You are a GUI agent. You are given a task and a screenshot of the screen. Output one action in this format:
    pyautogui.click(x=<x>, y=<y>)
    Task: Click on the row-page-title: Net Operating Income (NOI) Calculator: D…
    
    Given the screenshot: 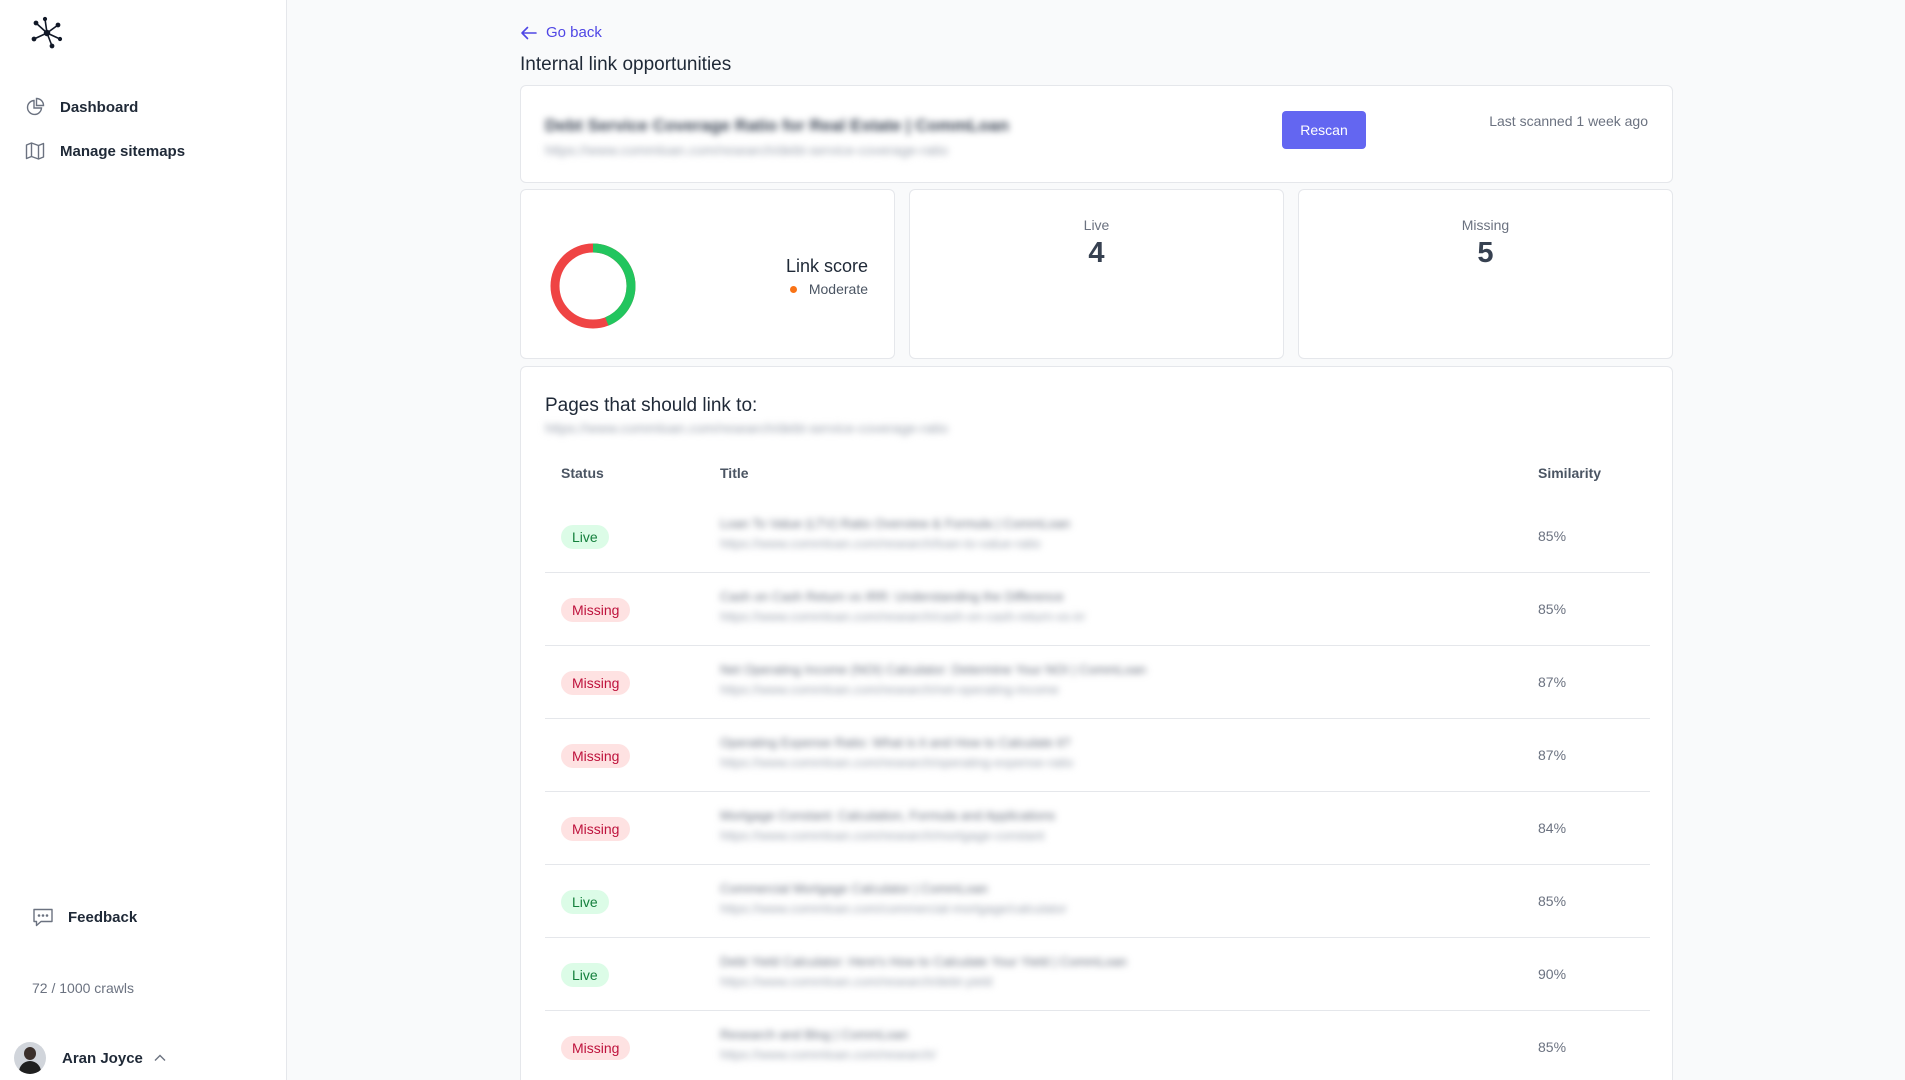 What is the action you would take?
    pyautogui.click(x=933, y=669)
    